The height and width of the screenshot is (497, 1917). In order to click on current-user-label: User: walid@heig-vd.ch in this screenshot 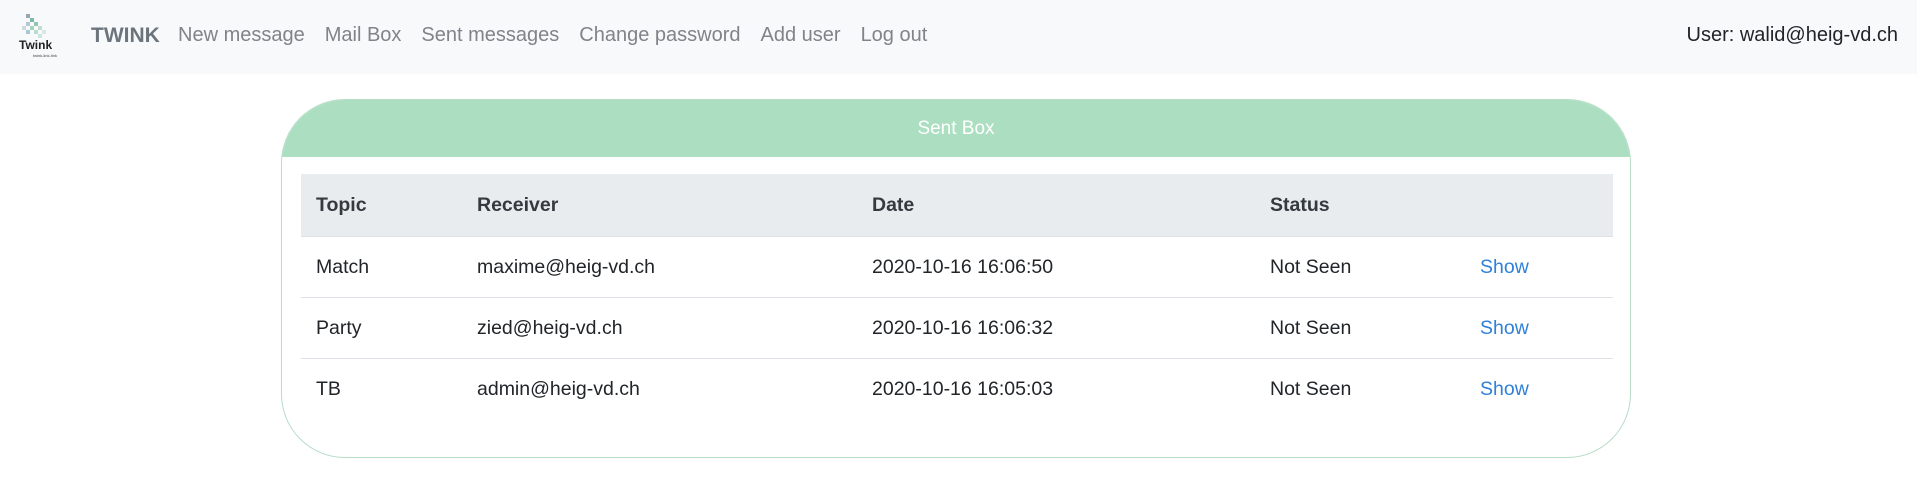, I will do `click(1792, 35)`.